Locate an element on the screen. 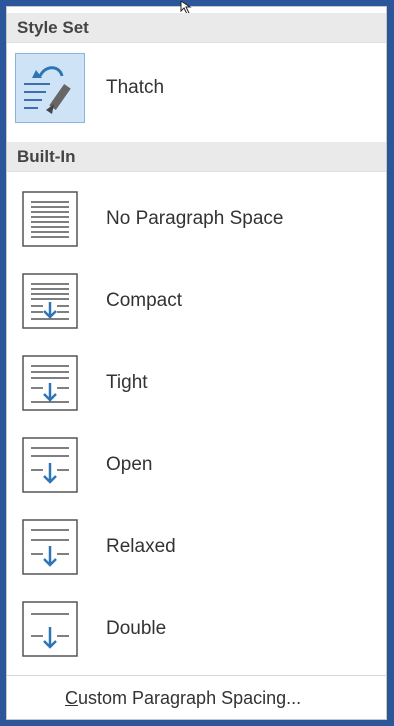  access-key-letter: C is located at coordinates (71, 698).